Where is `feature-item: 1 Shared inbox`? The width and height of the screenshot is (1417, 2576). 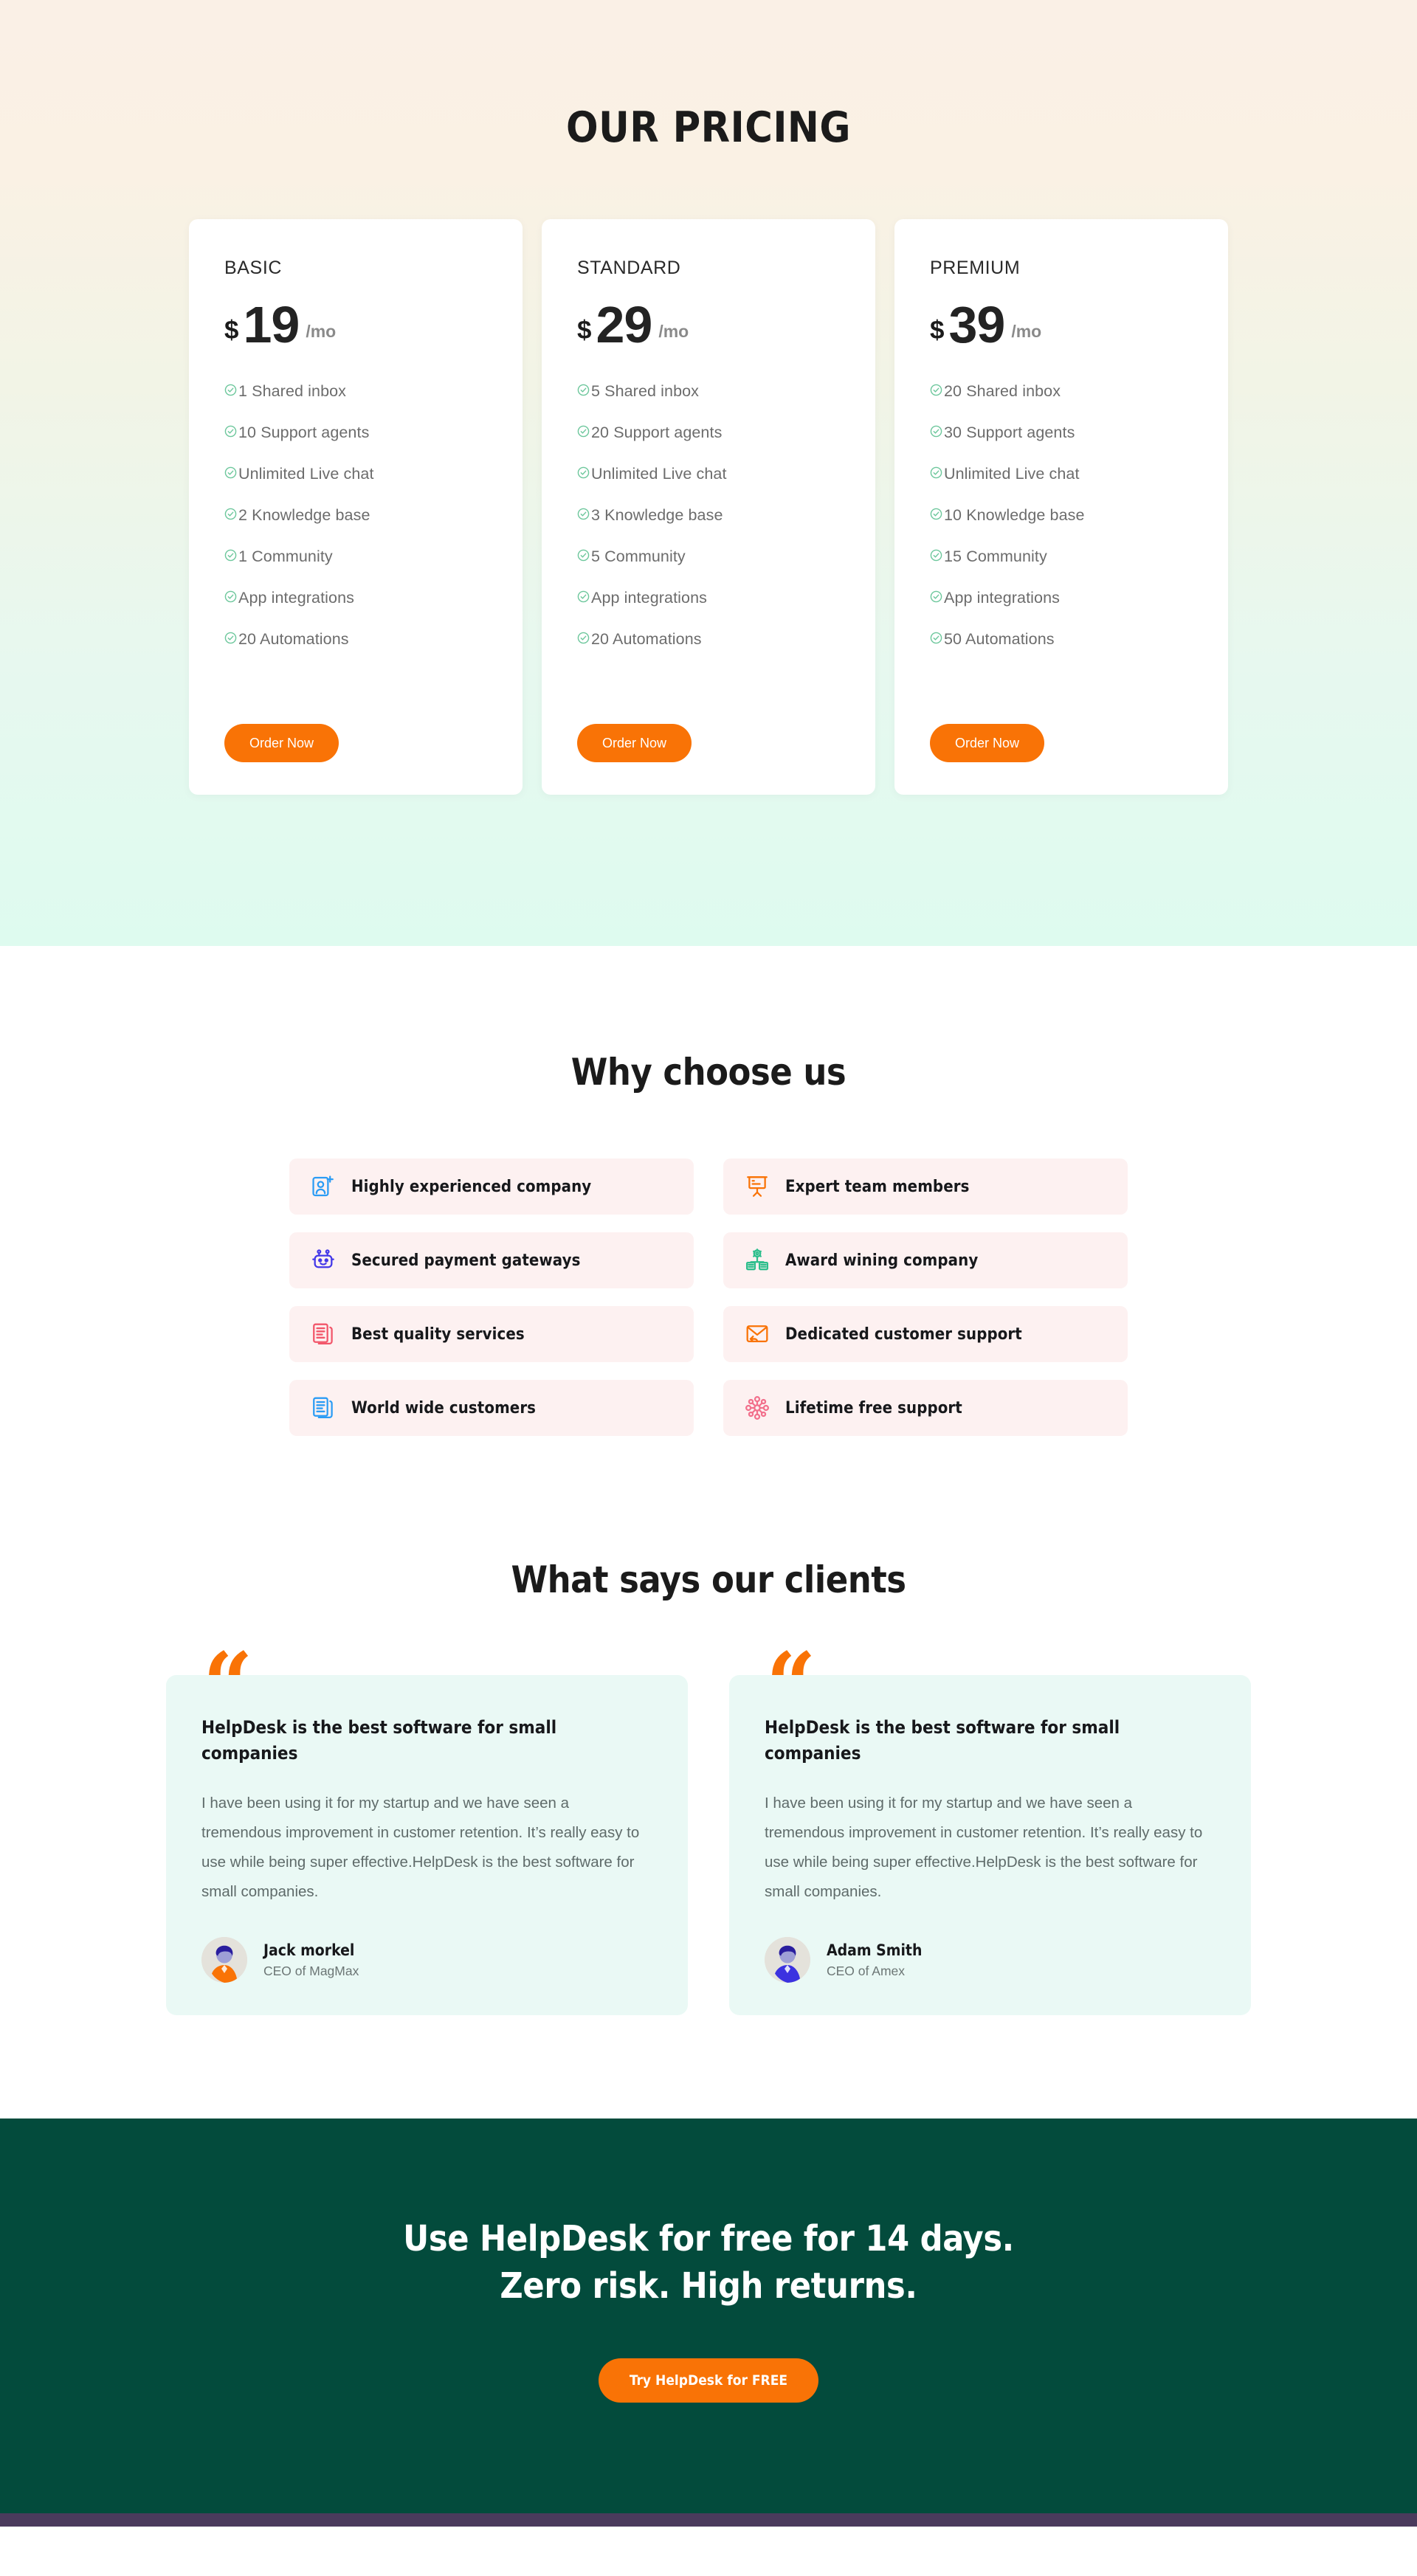
feature-item: 1 Shared inbox is located at coordinates (355, 391).